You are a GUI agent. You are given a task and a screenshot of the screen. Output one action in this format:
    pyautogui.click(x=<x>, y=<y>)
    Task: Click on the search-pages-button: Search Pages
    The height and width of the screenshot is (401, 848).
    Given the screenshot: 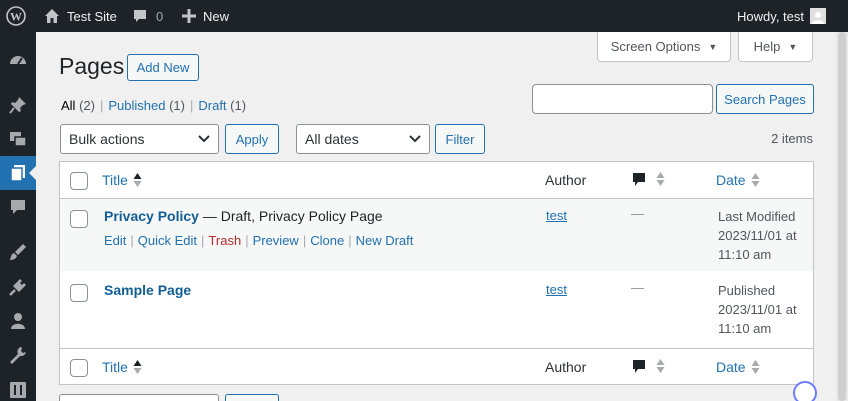 What is the action you would take?
    pyautogui.click(x=765, y=99)
    